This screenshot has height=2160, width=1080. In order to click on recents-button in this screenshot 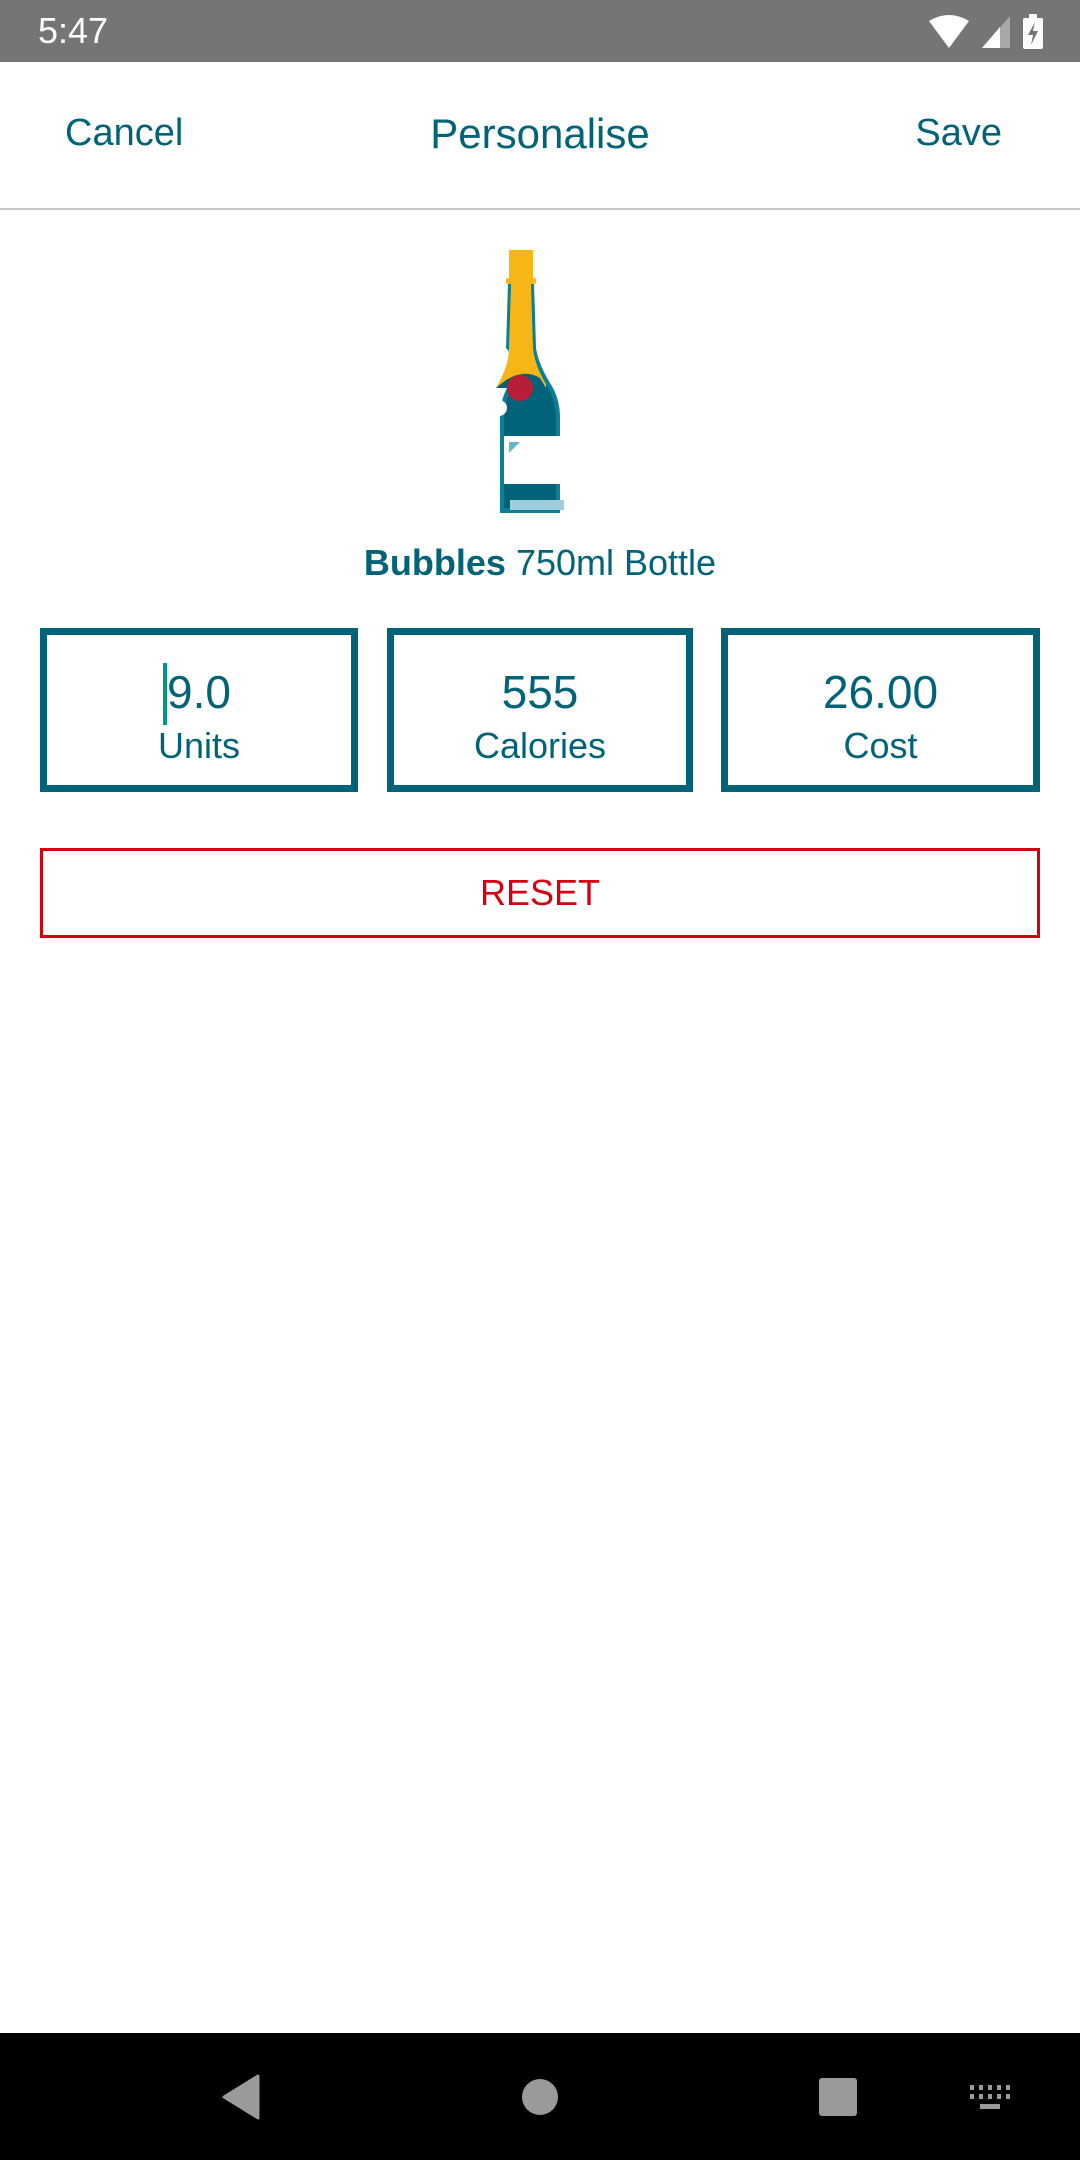, I will do `click(838, 2096)`.